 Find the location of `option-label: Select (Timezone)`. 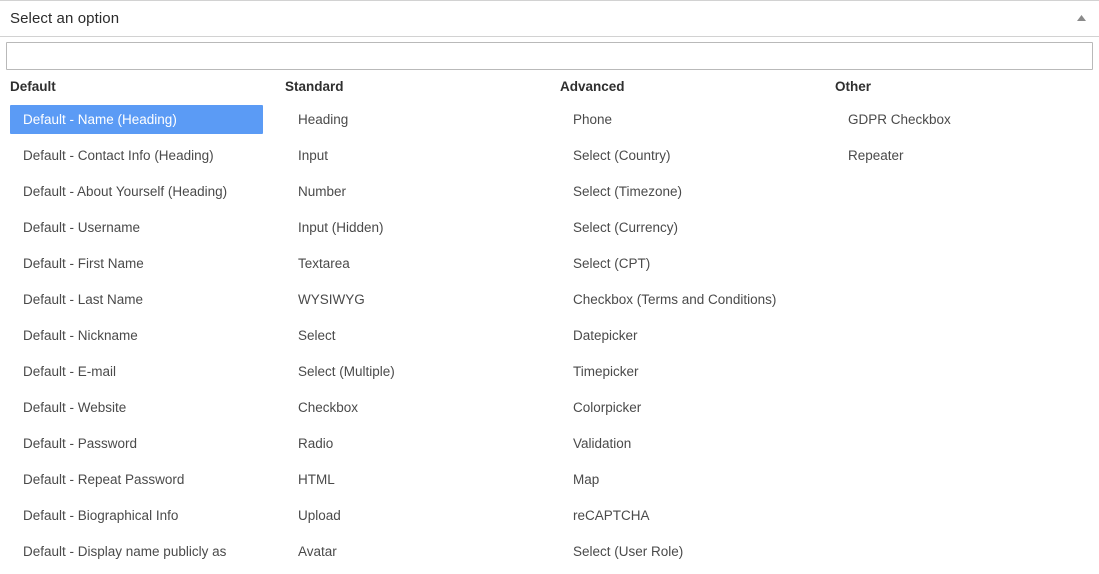

option-label: Select (Timezone) is located at coordinates (628, 191).